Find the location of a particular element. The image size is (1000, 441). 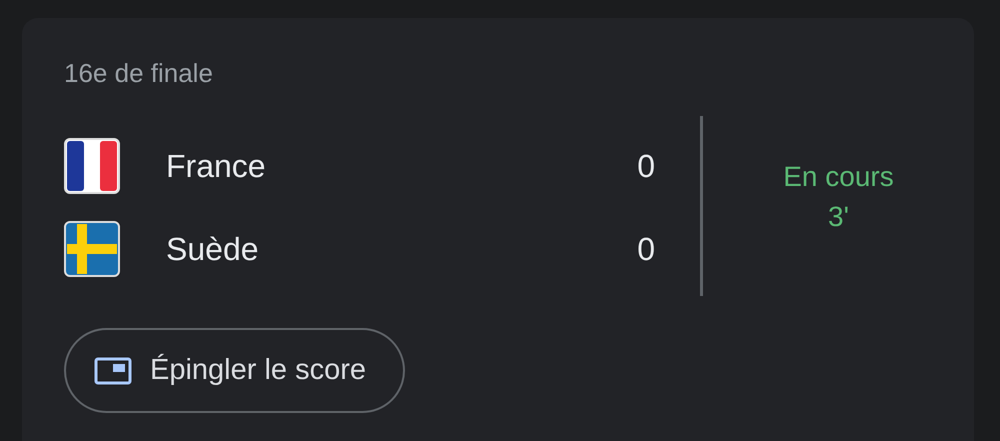

match-minute: 3' is located at coordinates (838, 217).